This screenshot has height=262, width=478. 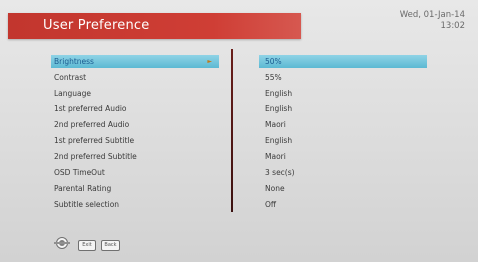 What do you see at coordinates (232, 130) in the screenshot?
I see `column-divider` at bounding box center [232, 130].